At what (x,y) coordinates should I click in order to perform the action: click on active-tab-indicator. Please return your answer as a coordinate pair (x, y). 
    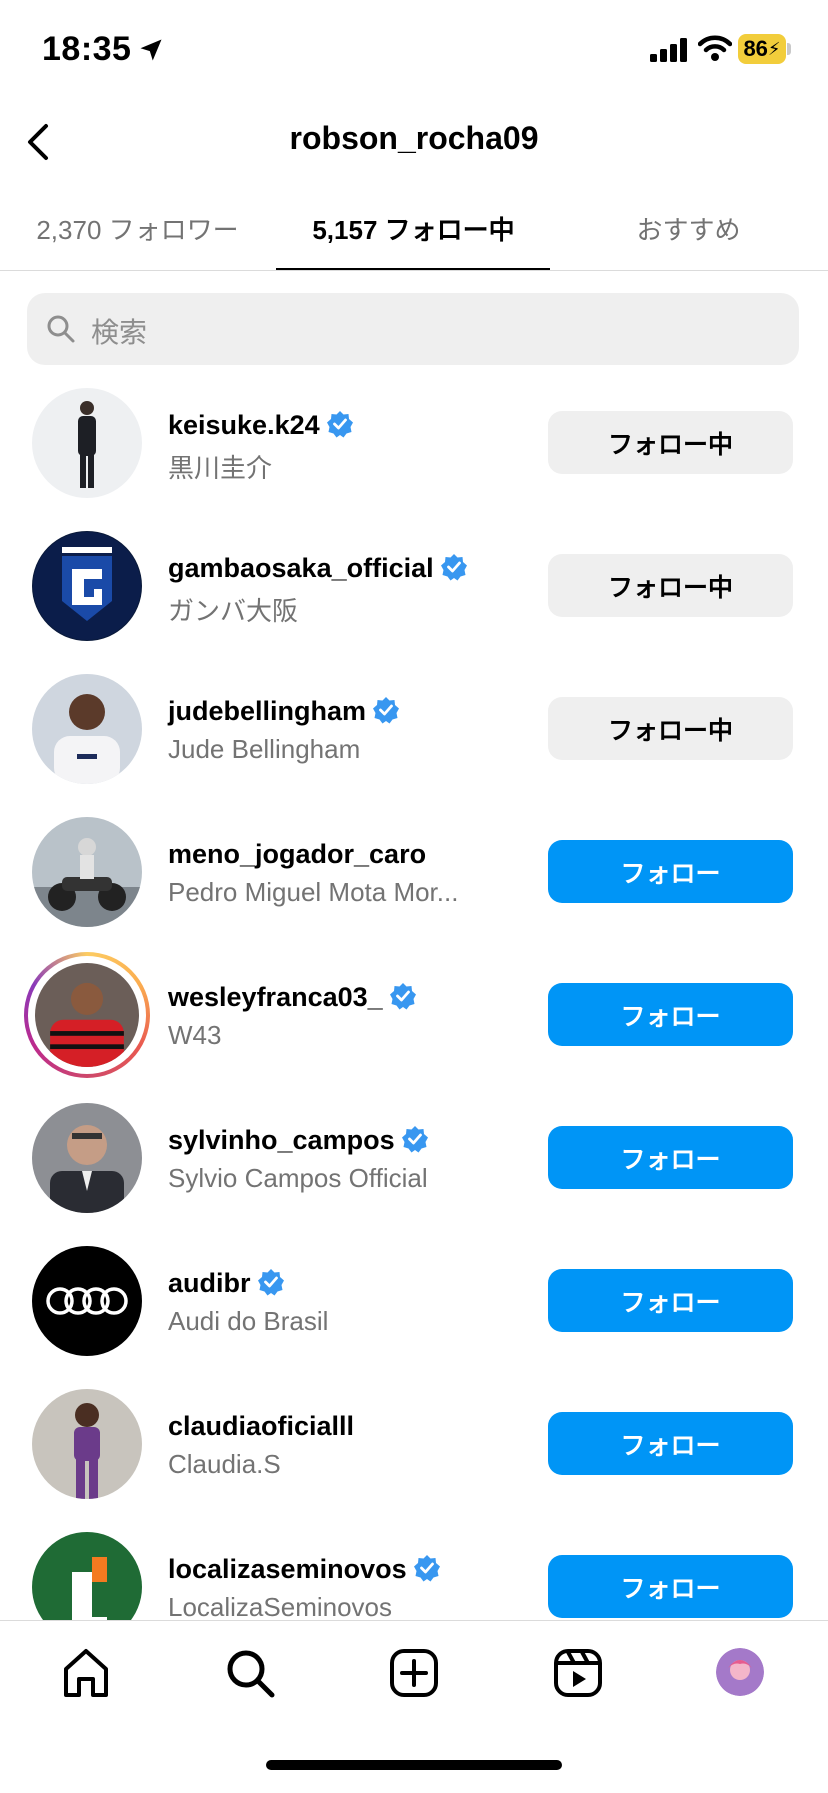
    Looking at the image, I should click on (413, 269).